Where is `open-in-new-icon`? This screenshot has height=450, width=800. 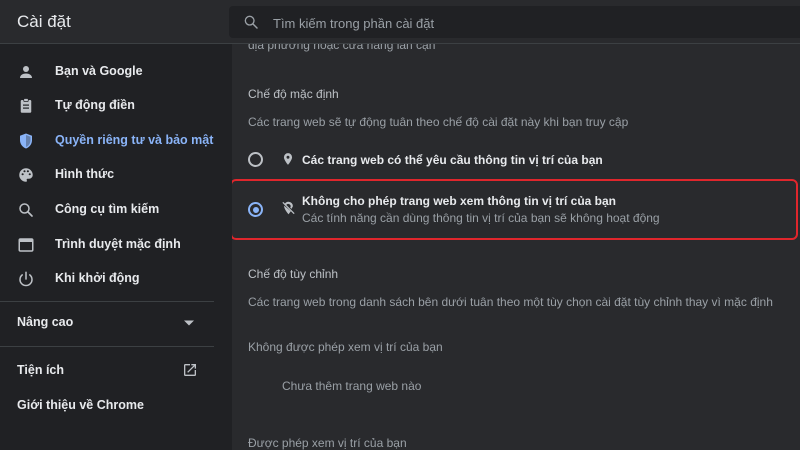 open-in-new-icon is located at coordinates (190, 370).